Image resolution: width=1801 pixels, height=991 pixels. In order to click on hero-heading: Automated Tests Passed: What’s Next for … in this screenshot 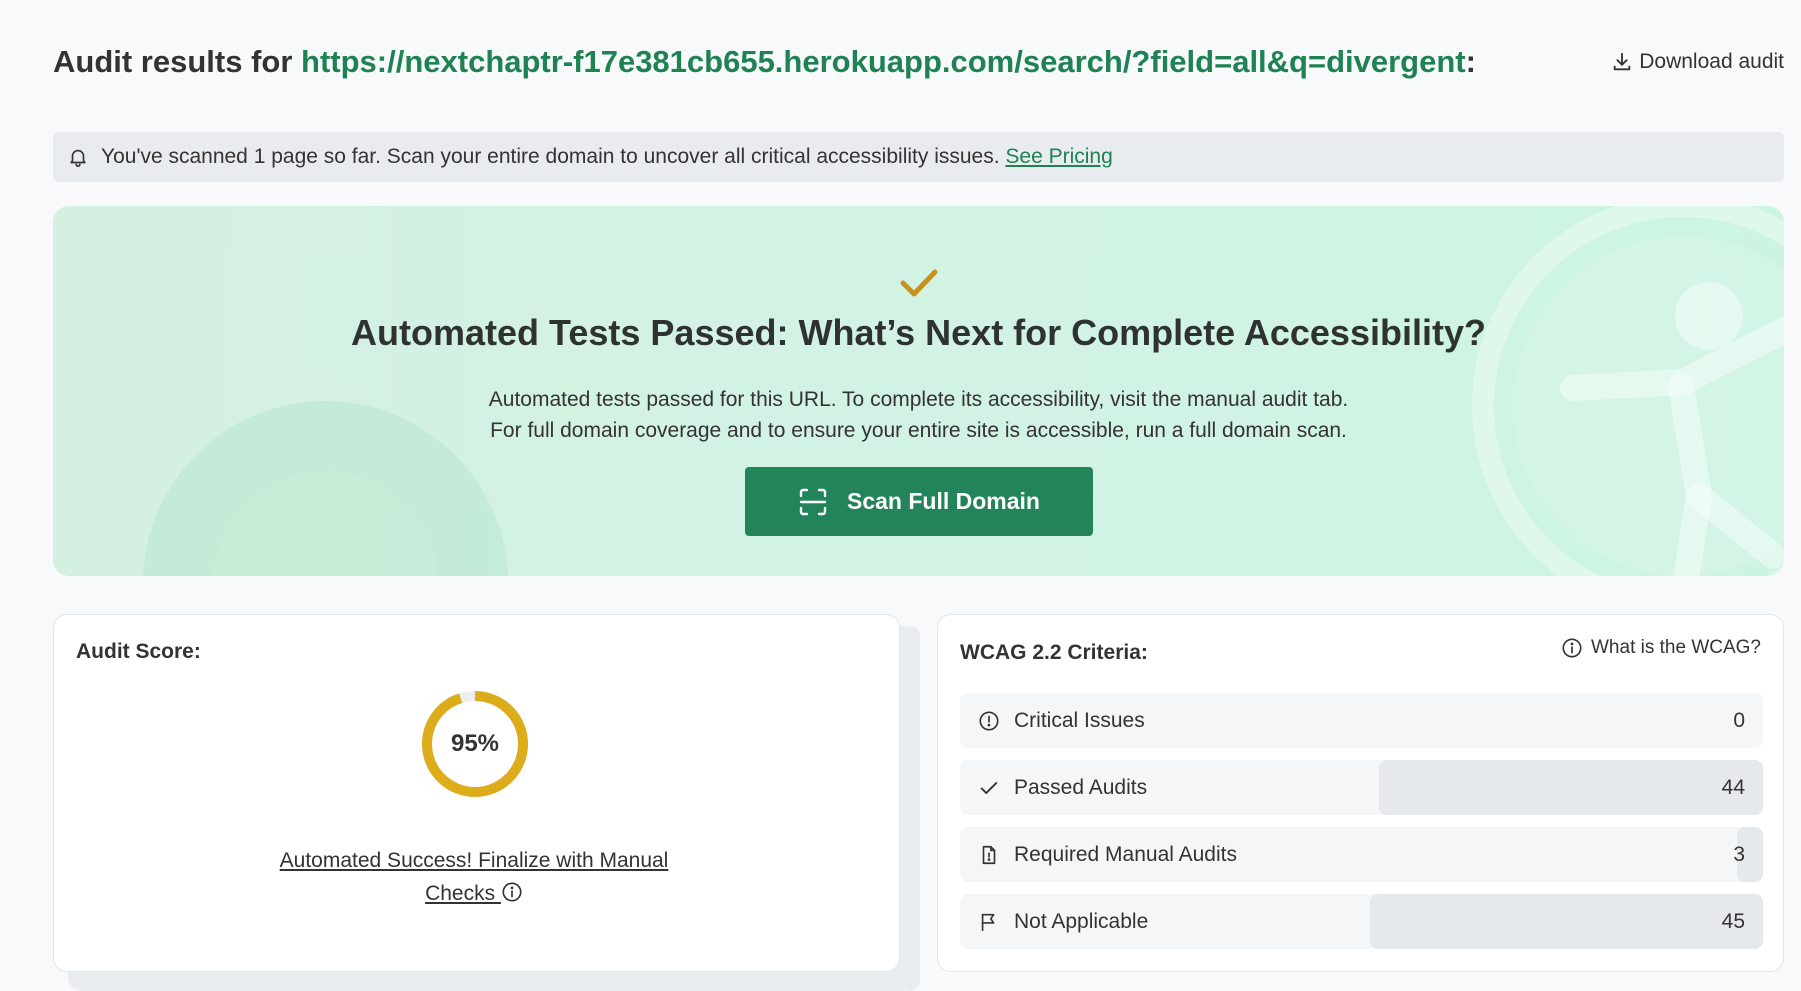, I will do `click(918, 332)`.